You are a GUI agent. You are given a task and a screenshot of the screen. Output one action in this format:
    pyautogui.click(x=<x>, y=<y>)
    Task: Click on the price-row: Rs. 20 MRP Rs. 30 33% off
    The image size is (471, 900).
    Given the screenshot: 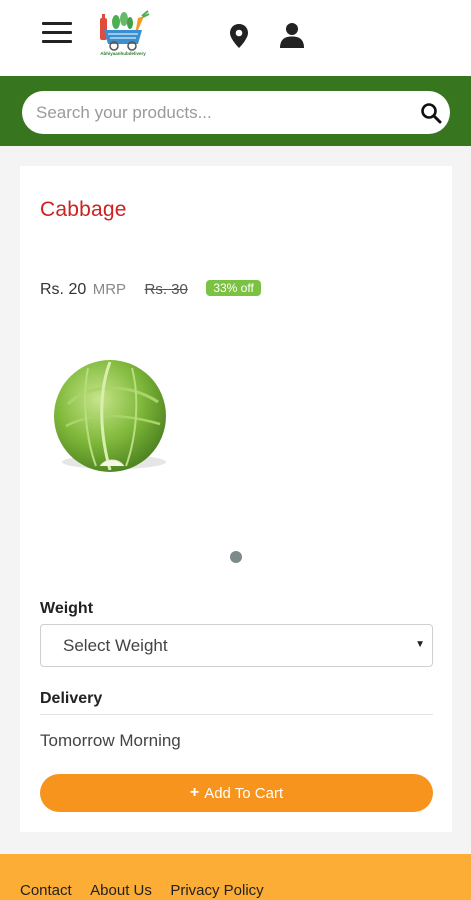 What is the action you would take?
    pyautogui.click(x=150, y=291)
    